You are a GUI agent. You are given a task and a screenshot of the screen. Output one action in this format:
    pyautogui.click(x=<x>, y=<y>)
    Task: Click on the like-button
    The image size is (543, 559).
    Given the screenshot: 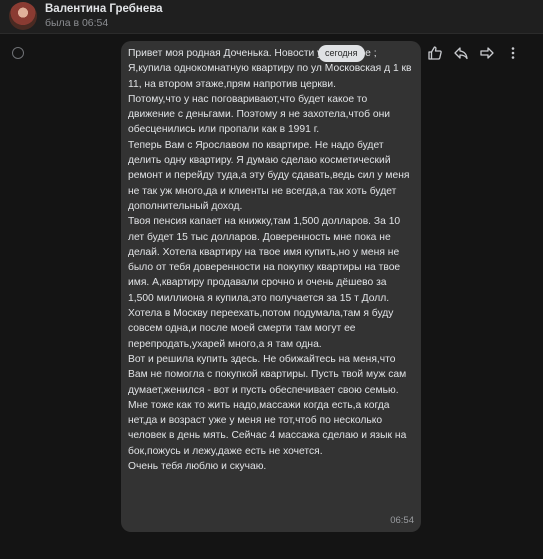 What is the action you would take?
    pyautogui.click(x=435, y=53)
    